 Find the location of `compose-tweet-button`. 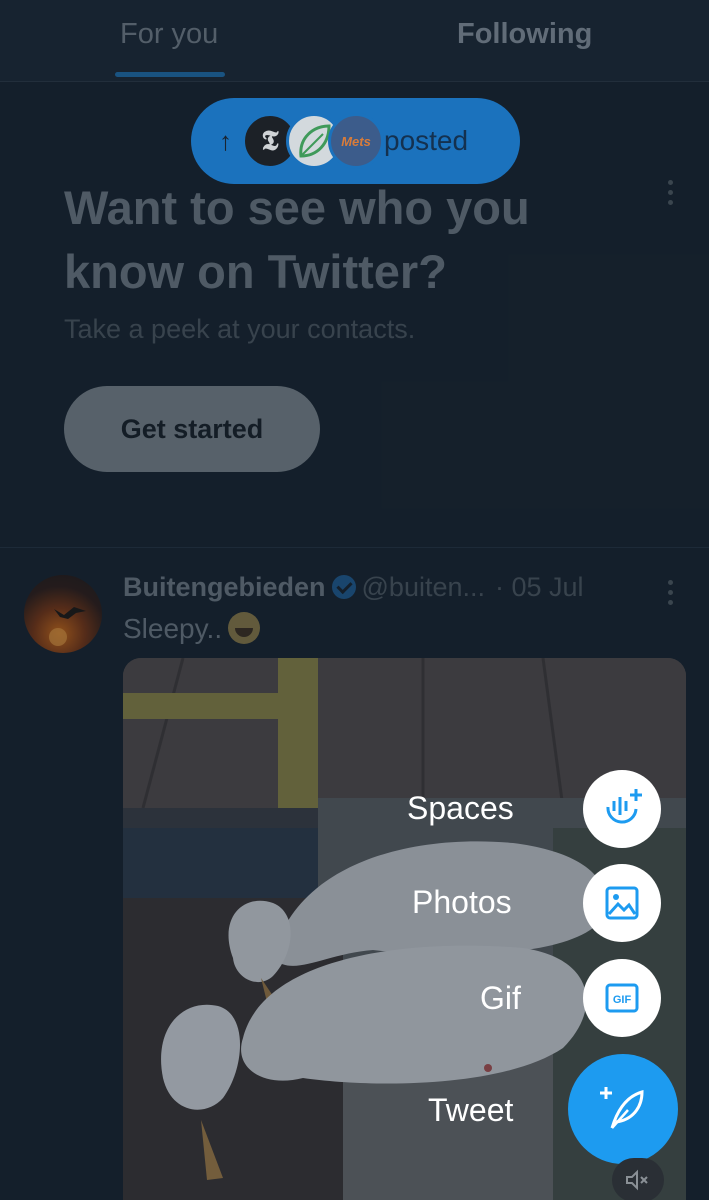

compose-tweet-button is located at coordinates (623, 1109).